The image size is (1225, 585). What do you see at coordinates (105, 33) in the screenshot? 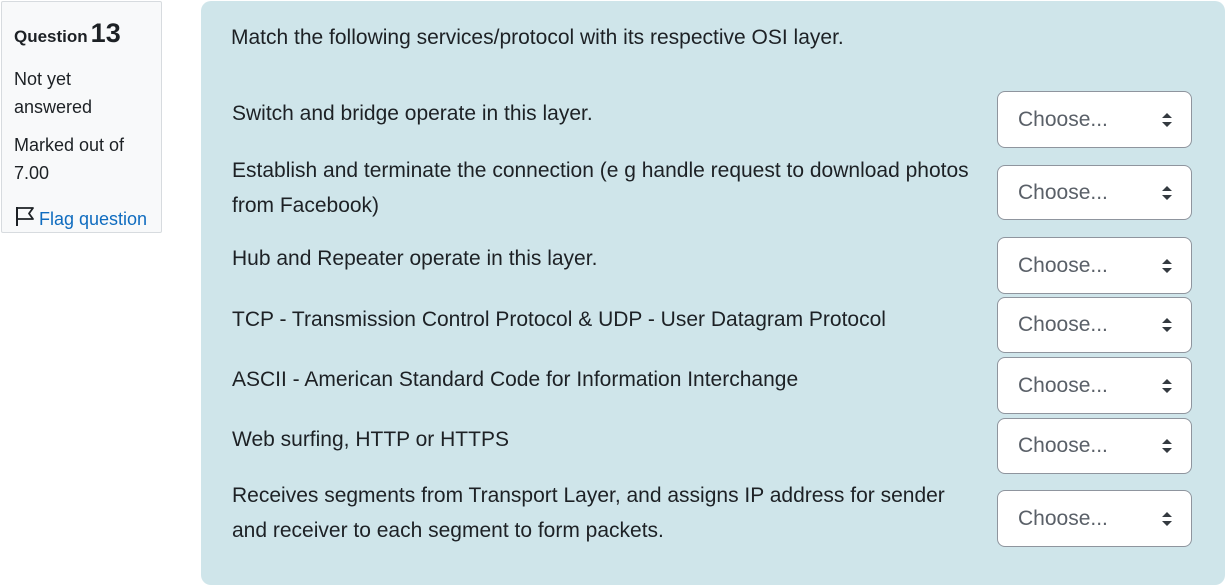
I see `question-number: 13` at bounding box center [105, 33].